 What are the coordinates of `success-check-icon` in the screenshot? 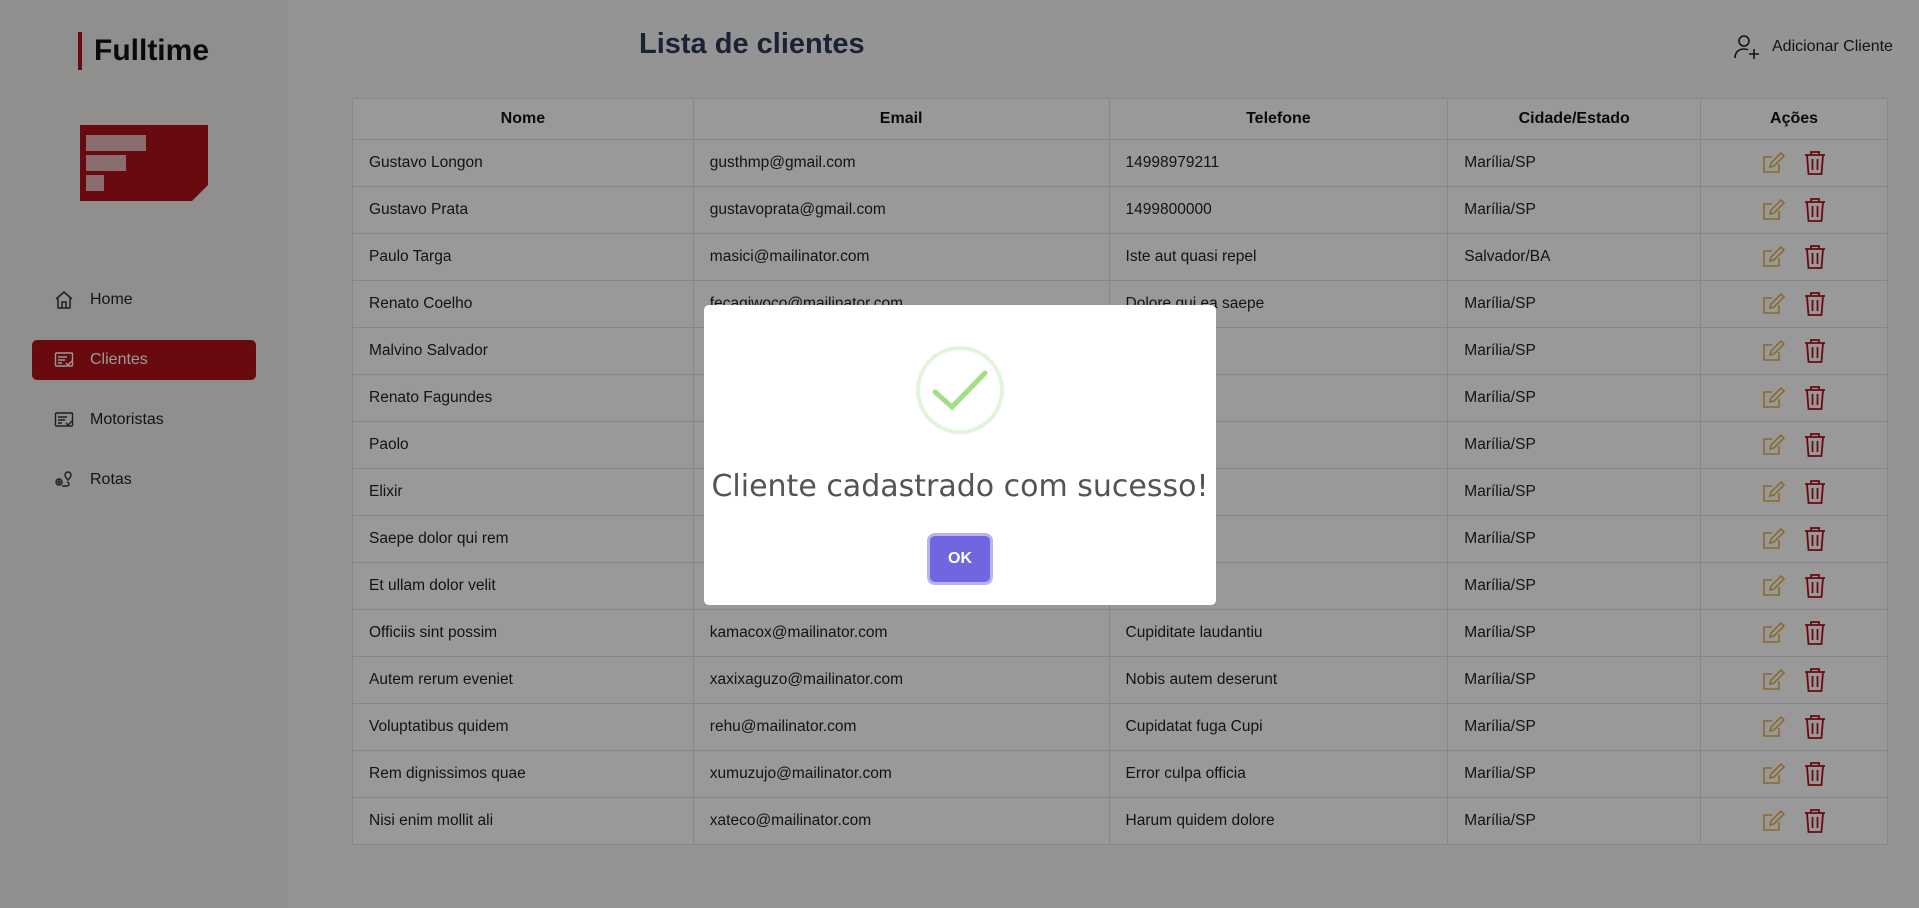 It's located at (960, 390).